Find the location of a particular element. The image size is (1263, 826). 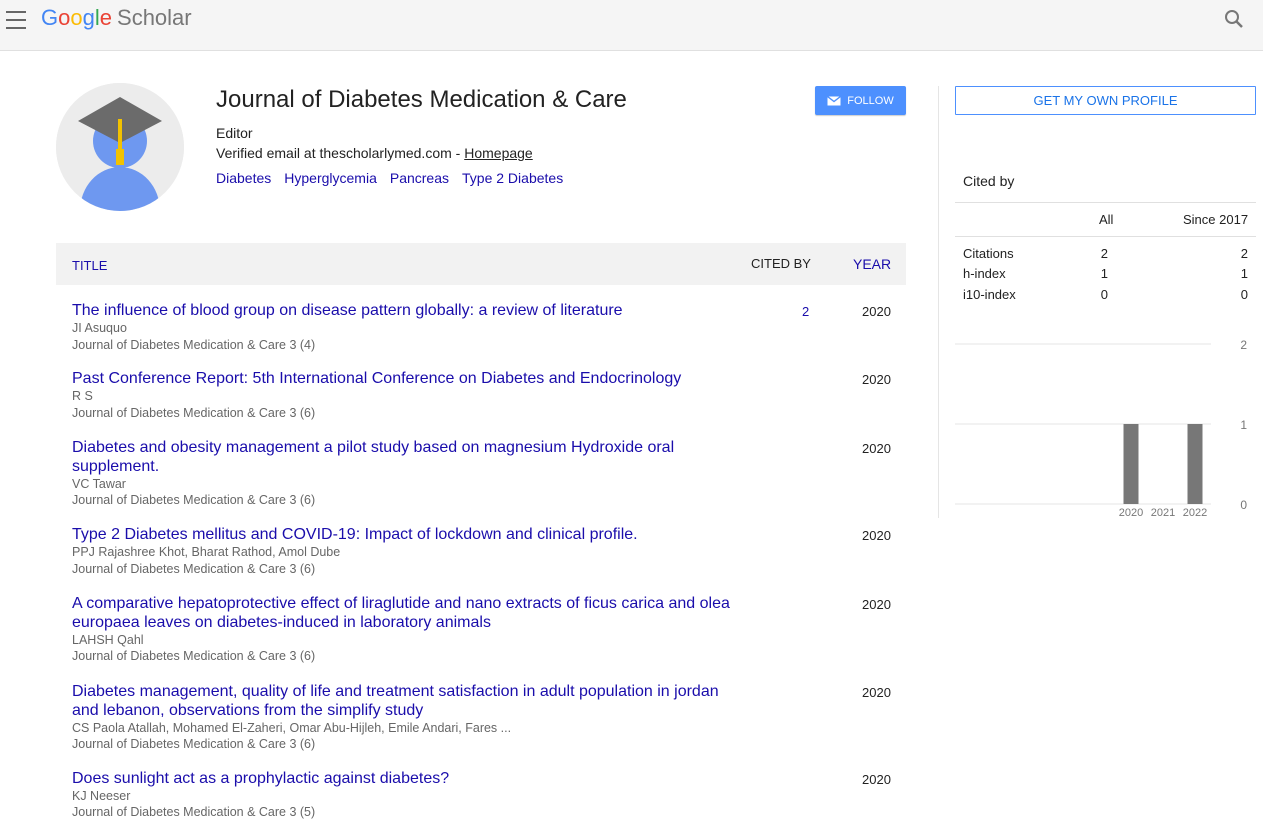

article-authors: R S is located at coordinates (82, 396).